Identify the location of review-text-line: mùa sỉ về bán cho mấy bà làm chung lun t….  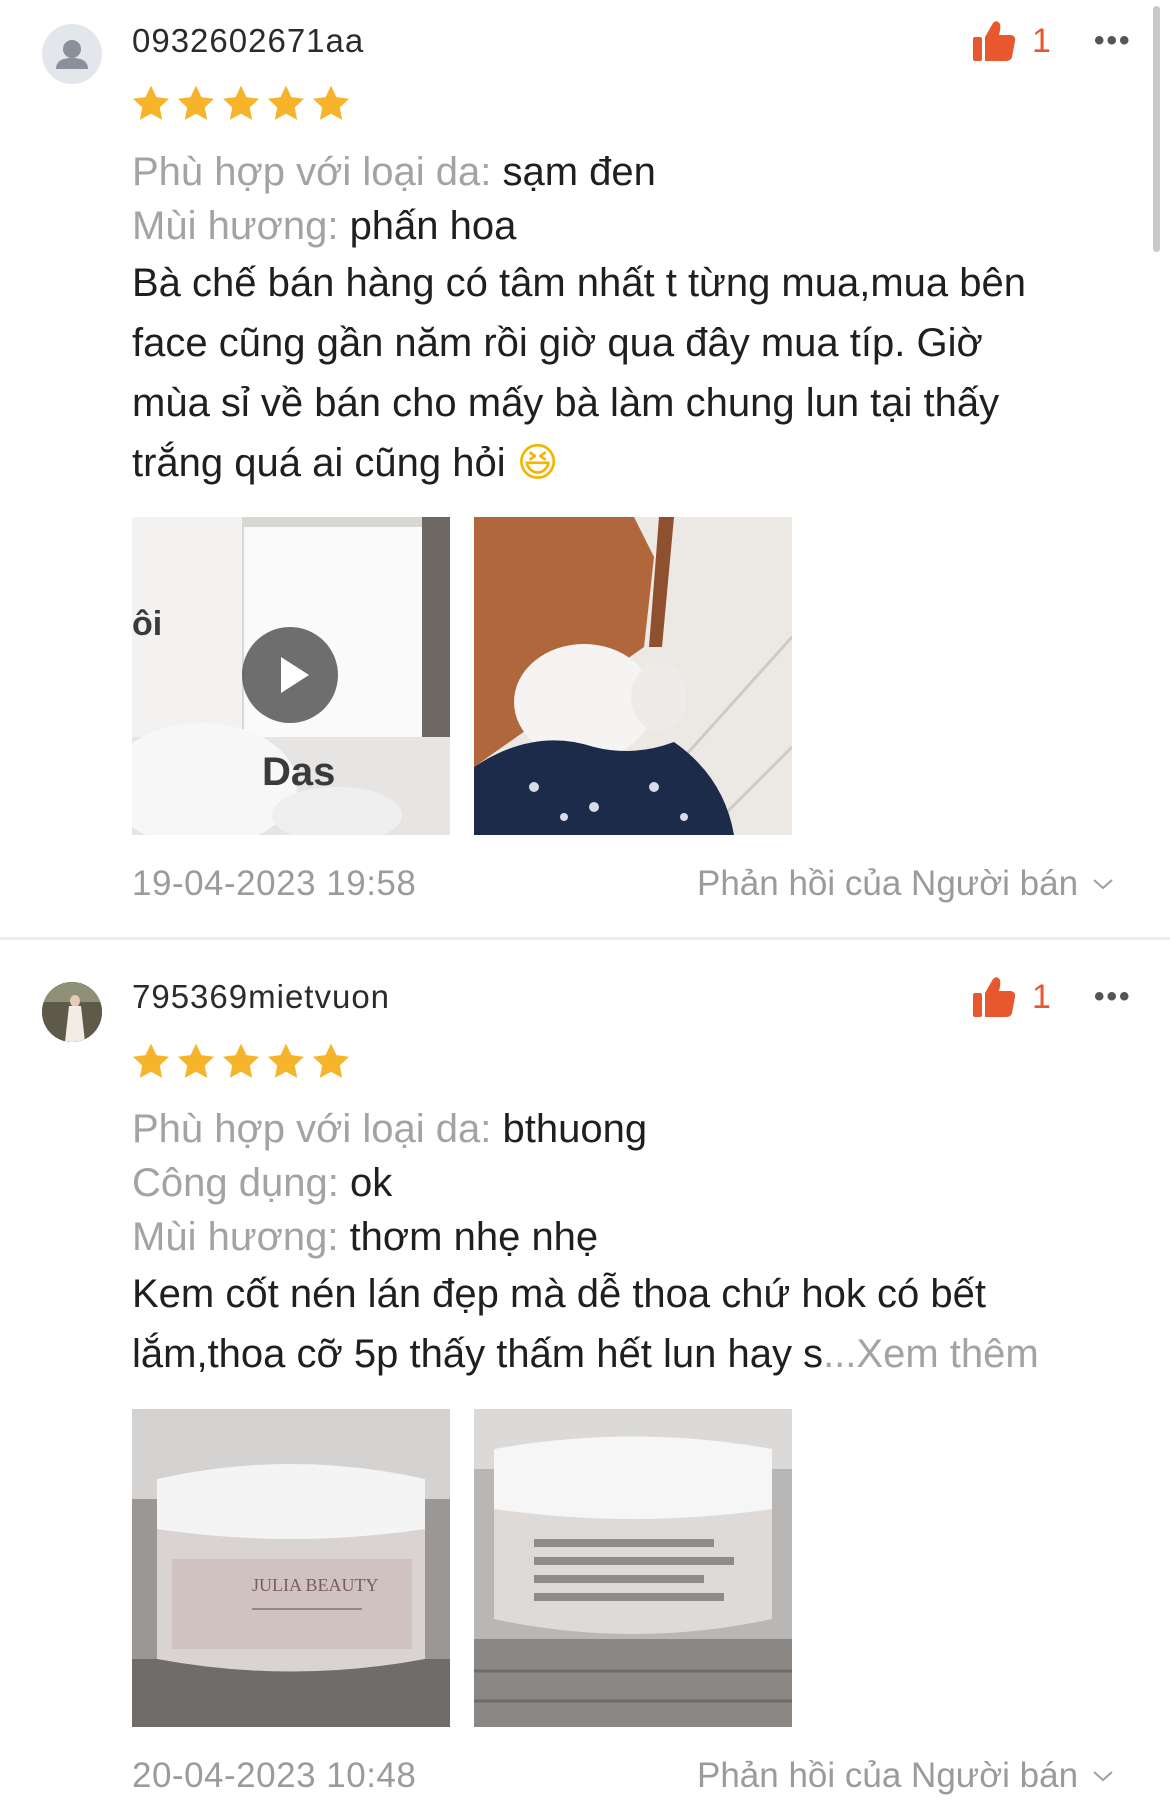
(566, 403).